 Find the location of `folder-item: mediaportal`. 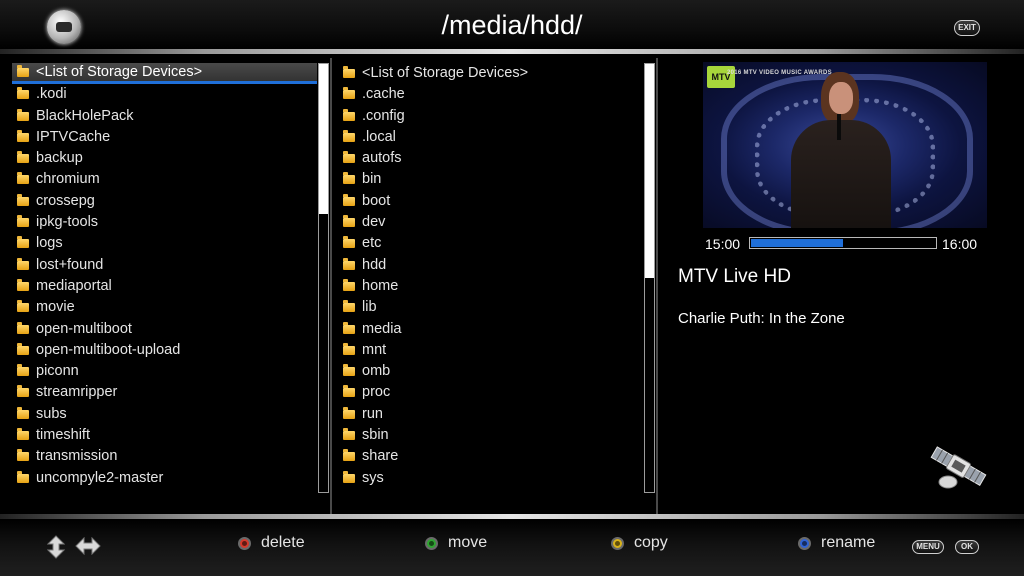

folder-item: mediaportal is located at coordinates (164, 286).